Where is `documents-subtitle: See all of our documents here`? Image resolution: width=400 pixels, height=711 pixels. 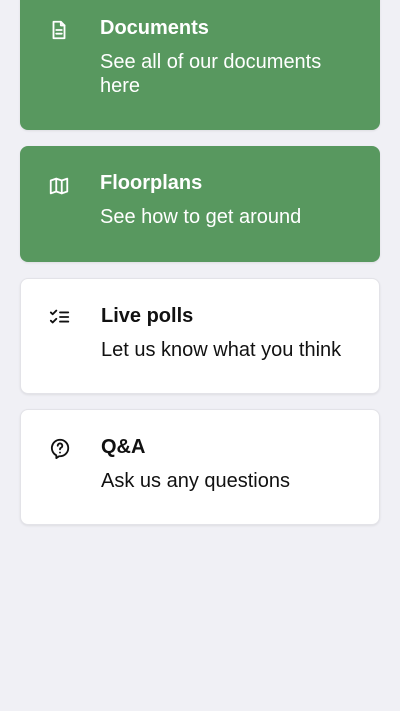
documents-subtitle: See all of our documents here is located at coordinates (211, 74).